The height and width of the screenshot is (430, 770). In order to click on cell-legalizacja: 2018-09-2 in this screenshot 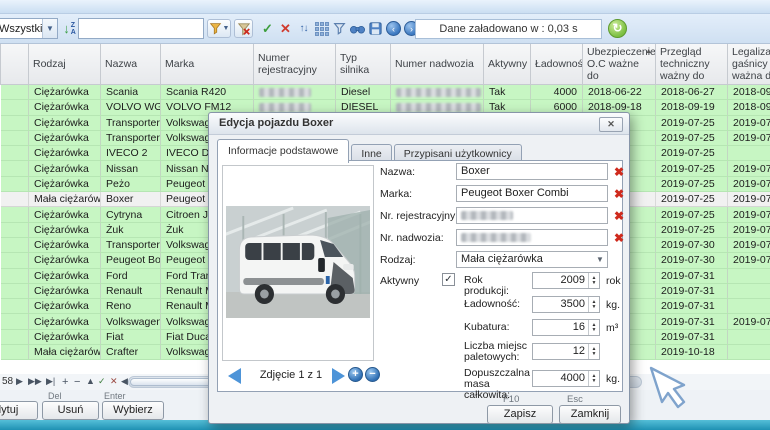, I will do `click(748, 92)`.